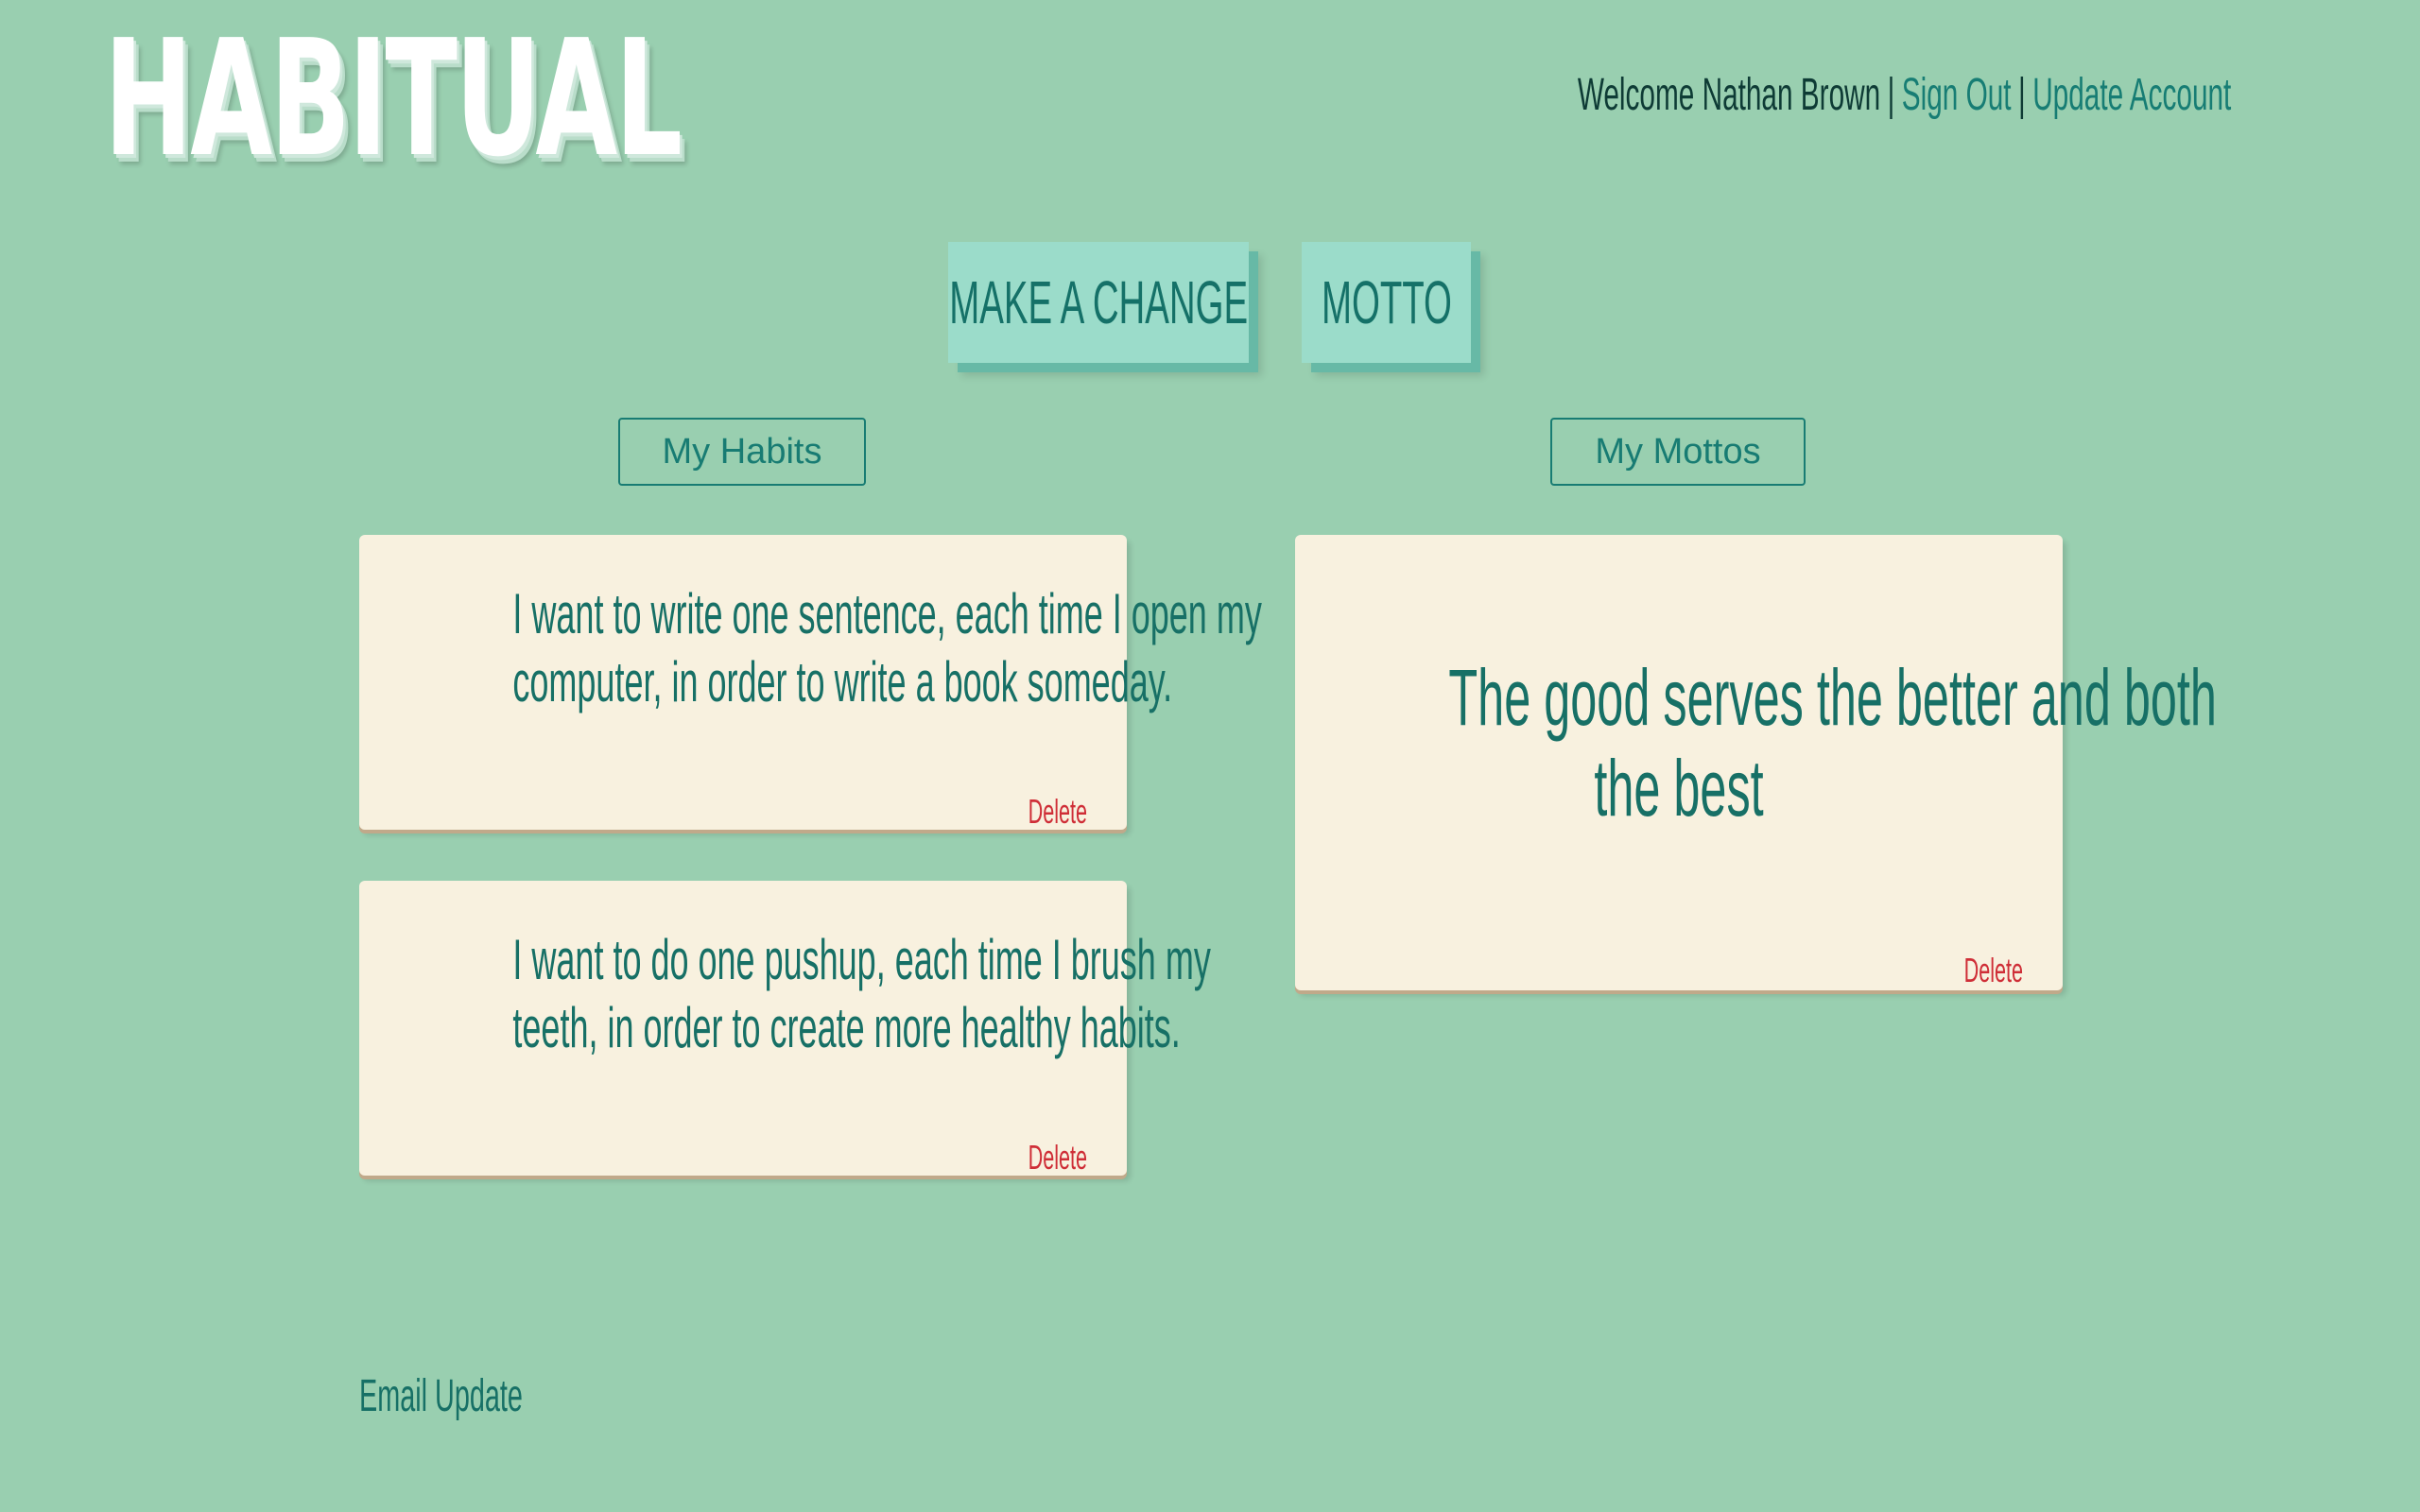 The height and width of the screenshot is (1512, 2420). Describe the element at coordinates (1679, 788) in the screenshot. I see `motto-text-line: the best` at that location.